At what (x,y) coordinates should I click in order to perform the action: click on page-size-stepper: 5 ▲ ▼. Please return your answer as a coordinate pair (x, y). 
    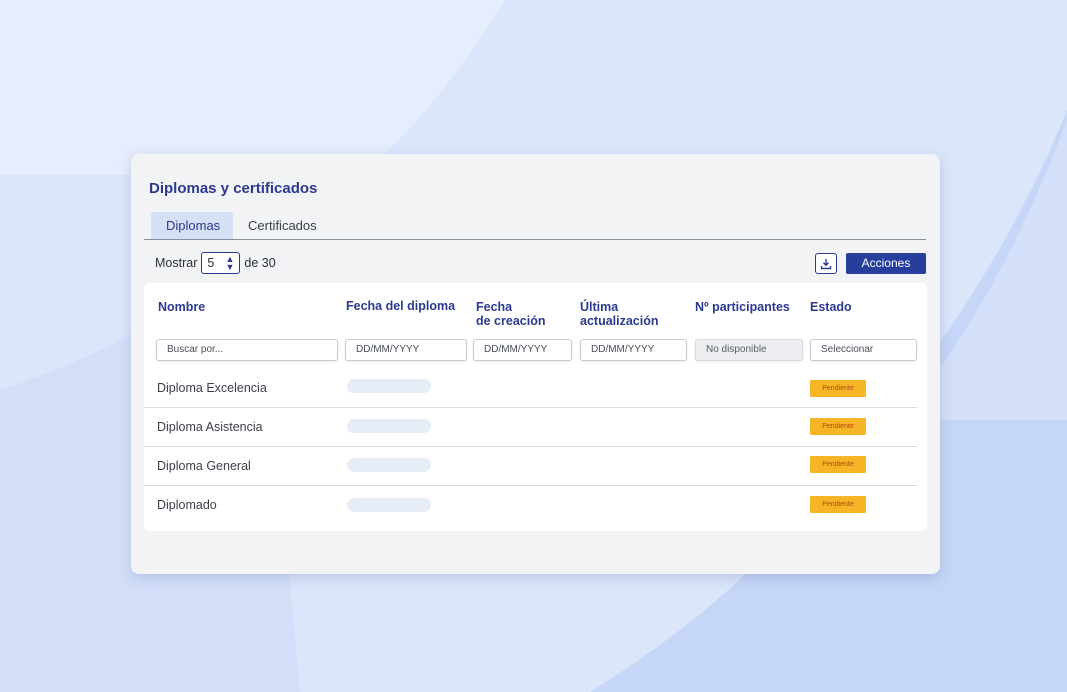
    Looking at the image, I should click on (221, 263).